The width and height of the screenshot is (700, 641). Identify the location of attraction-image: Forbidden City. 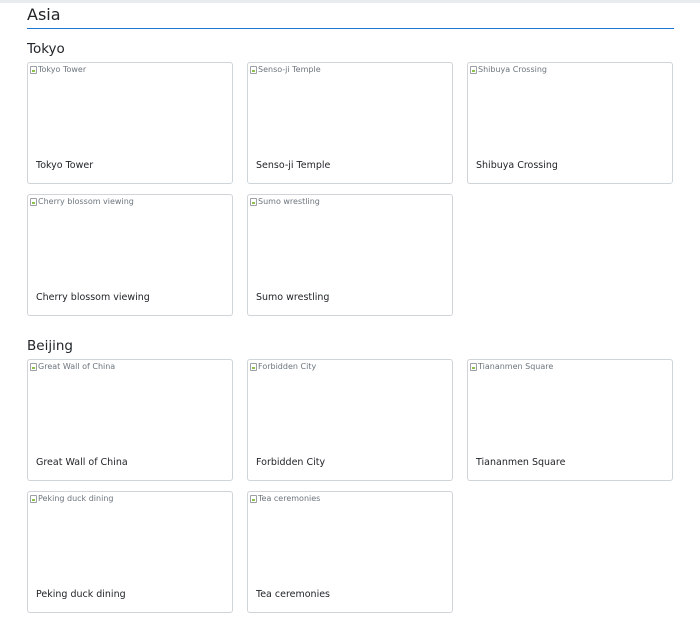
(282, 367).